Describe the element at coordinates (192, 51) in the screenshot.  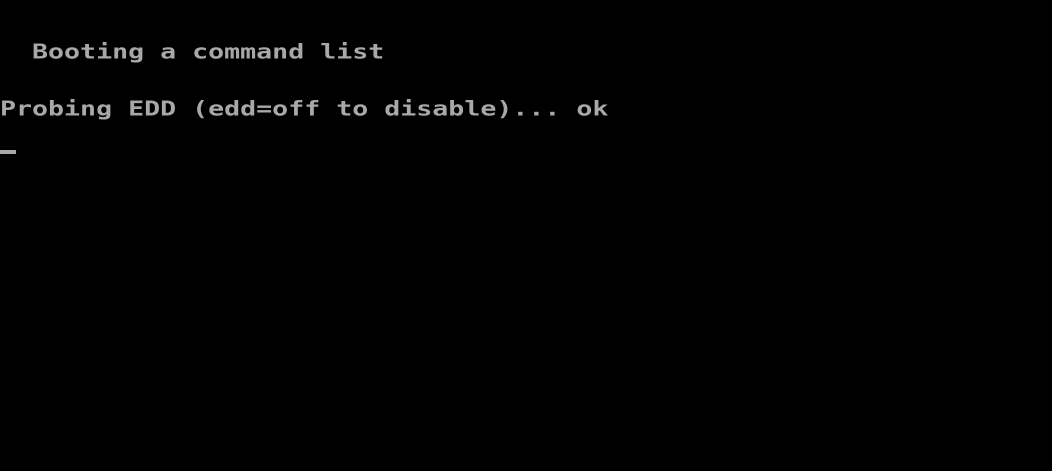
I see `console-line-boot-message: Booting a command list` at that location.